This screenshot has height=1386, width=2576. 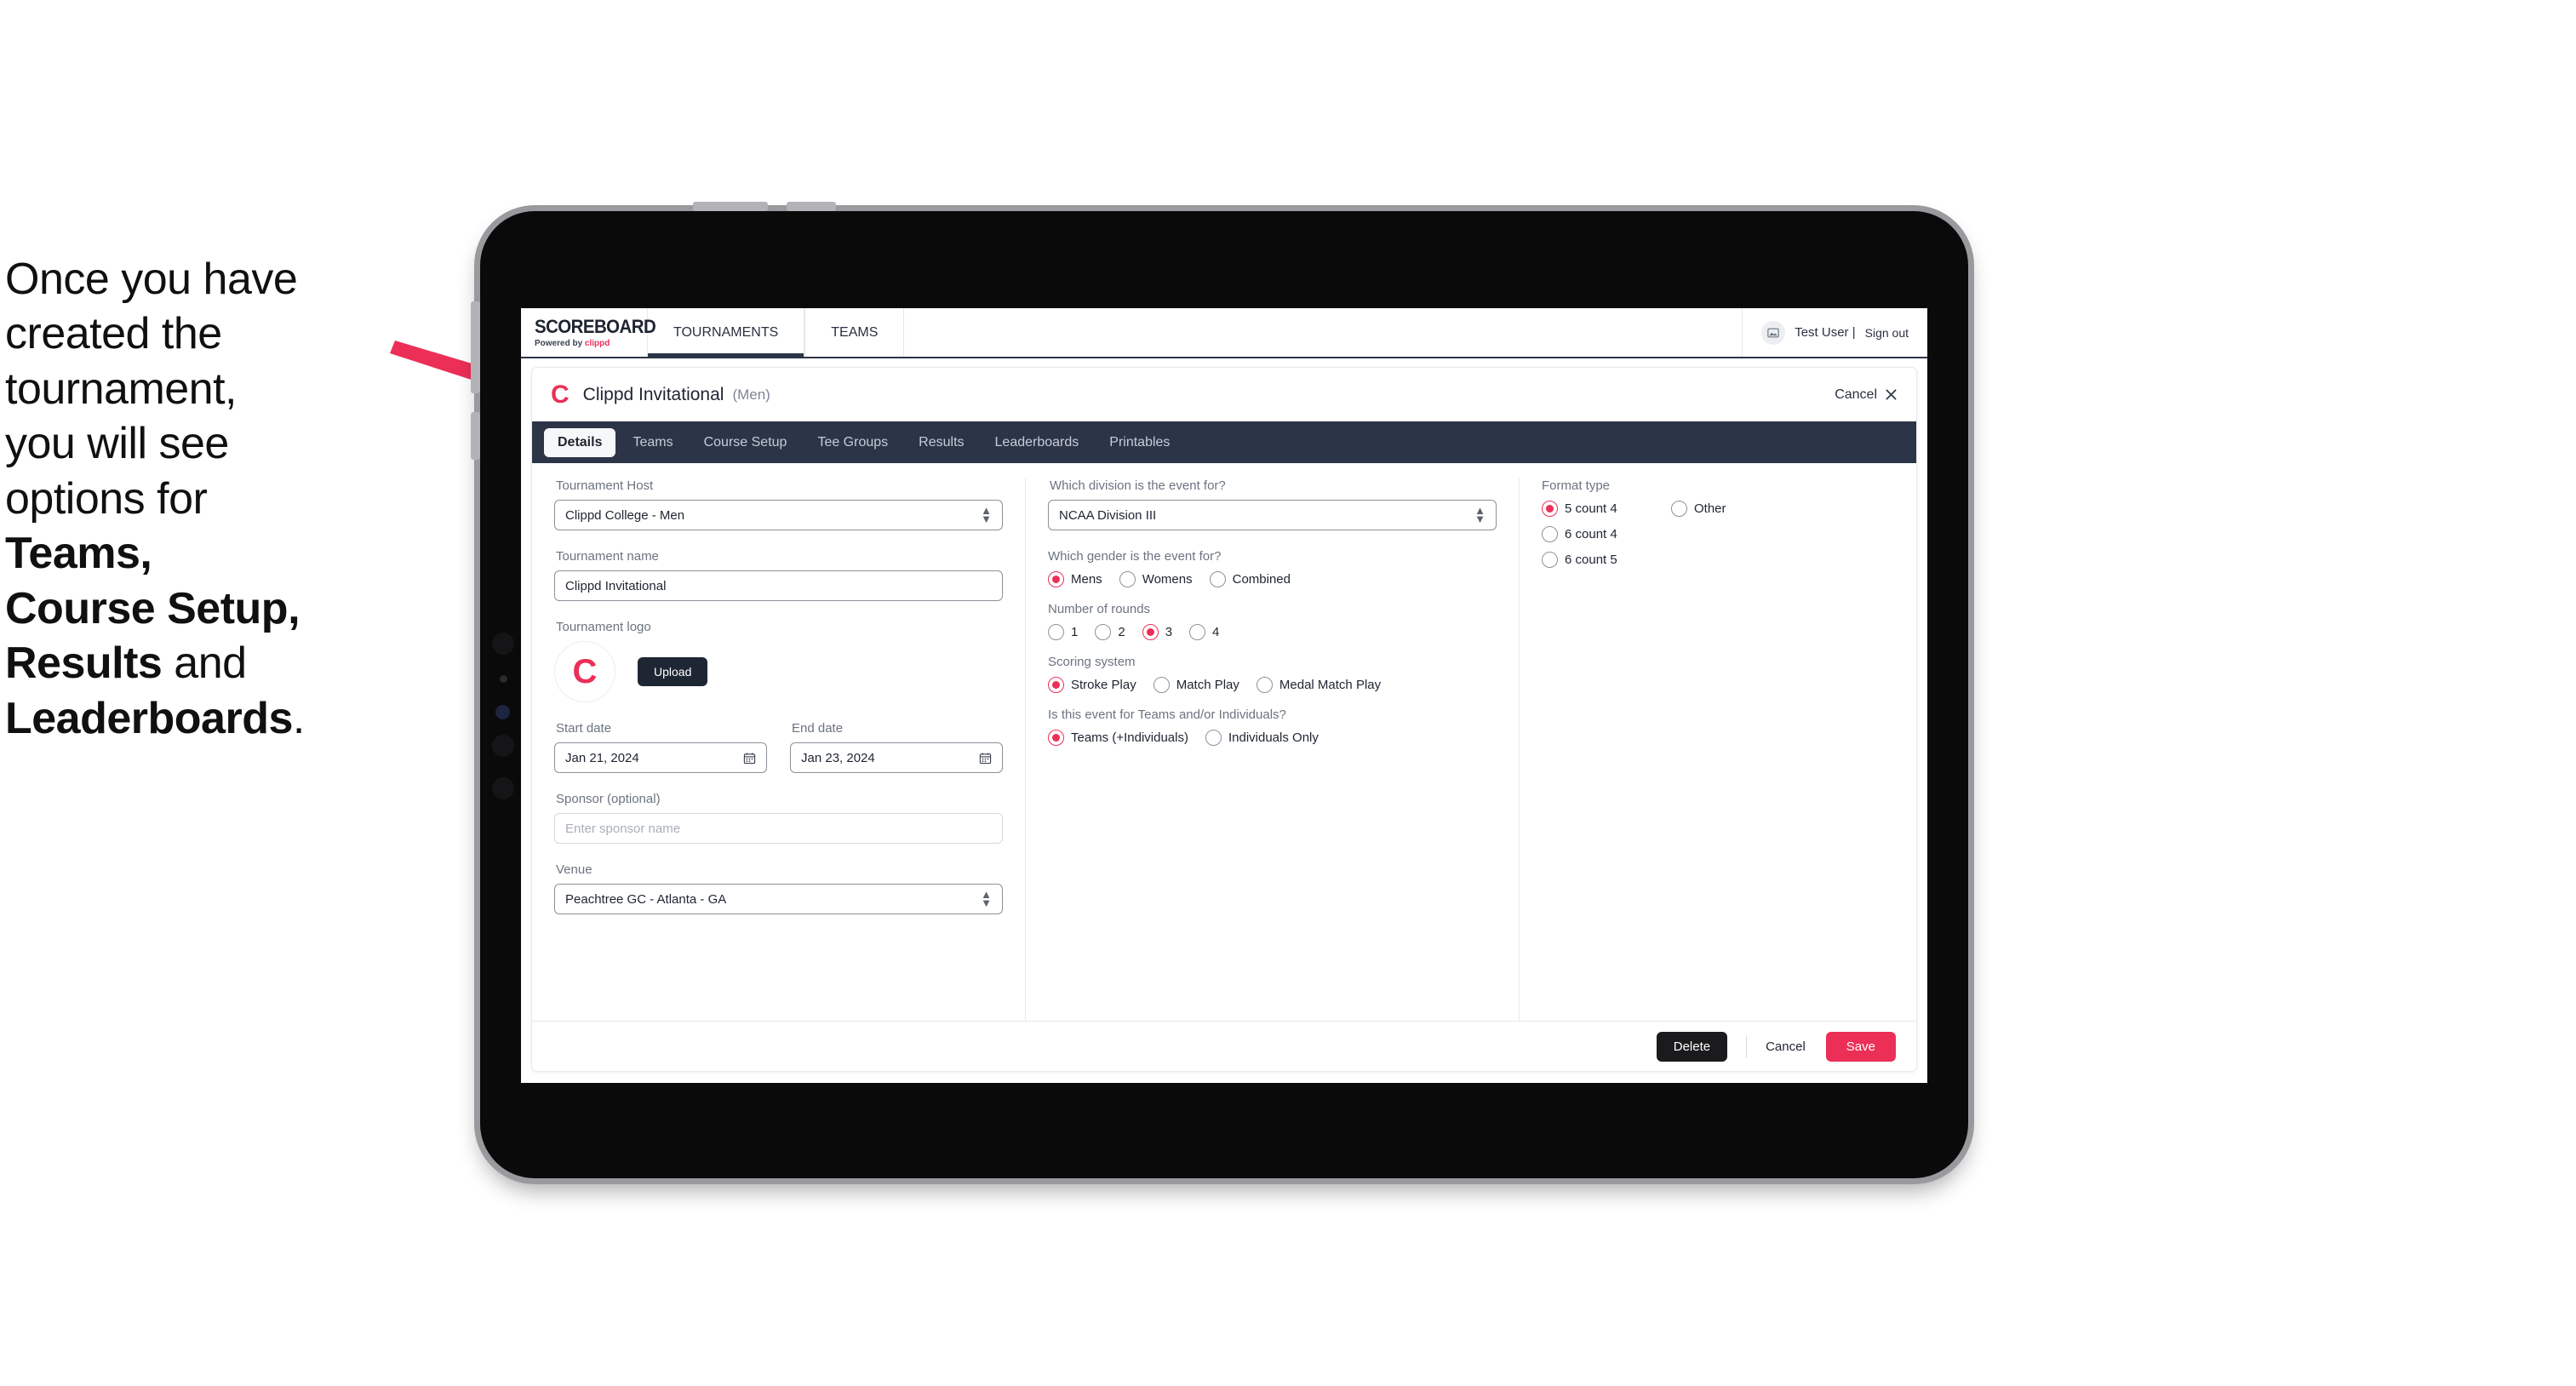 What do you see at coordinates (673, 671) in the screenshot?
I see `upload-button: Upload` at bounding box center [673, 671].